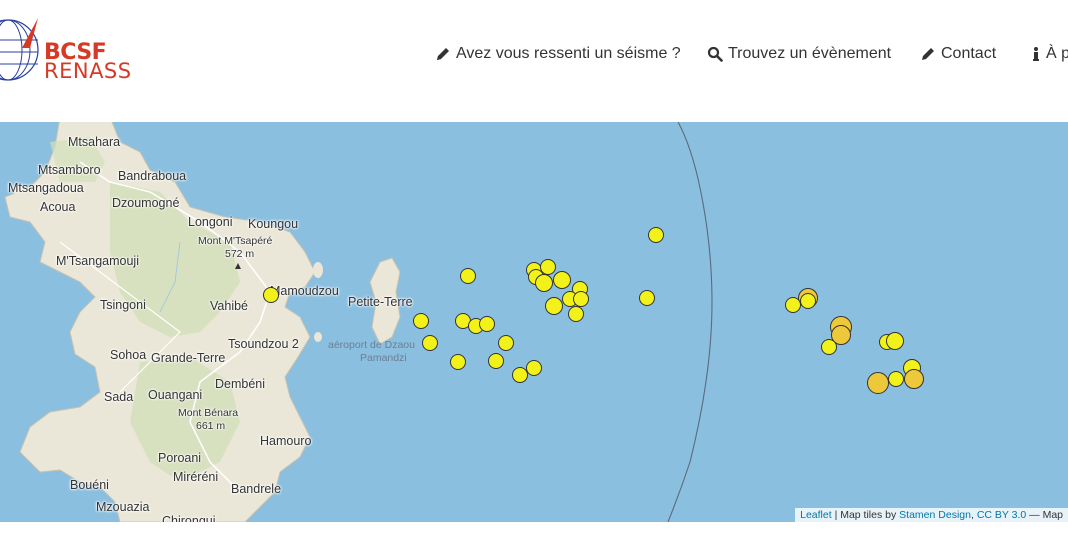 This screenshot has height=560, width=1068. Describe the element at coordinates (715, 54) in the screenshot. I see `search-icon` at that location.